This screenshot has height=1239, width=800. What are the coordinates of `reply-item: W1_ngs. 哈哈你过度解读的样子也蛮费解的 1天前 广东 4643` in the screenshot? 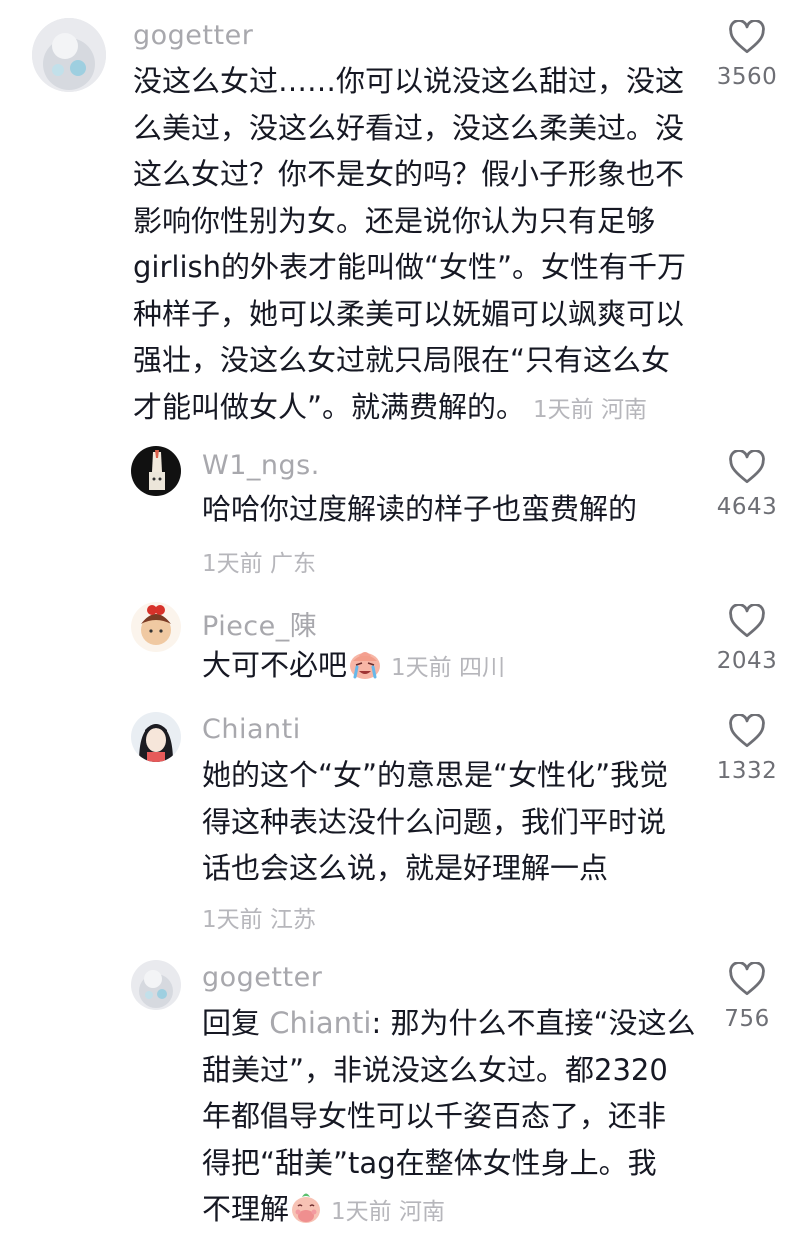 It's located at (400, 515).